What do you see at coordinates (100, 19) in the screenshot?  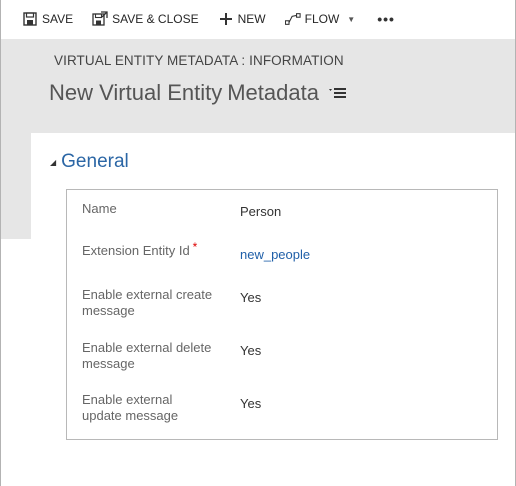 I see `save-close-icon` at bounding box center [100, 19].